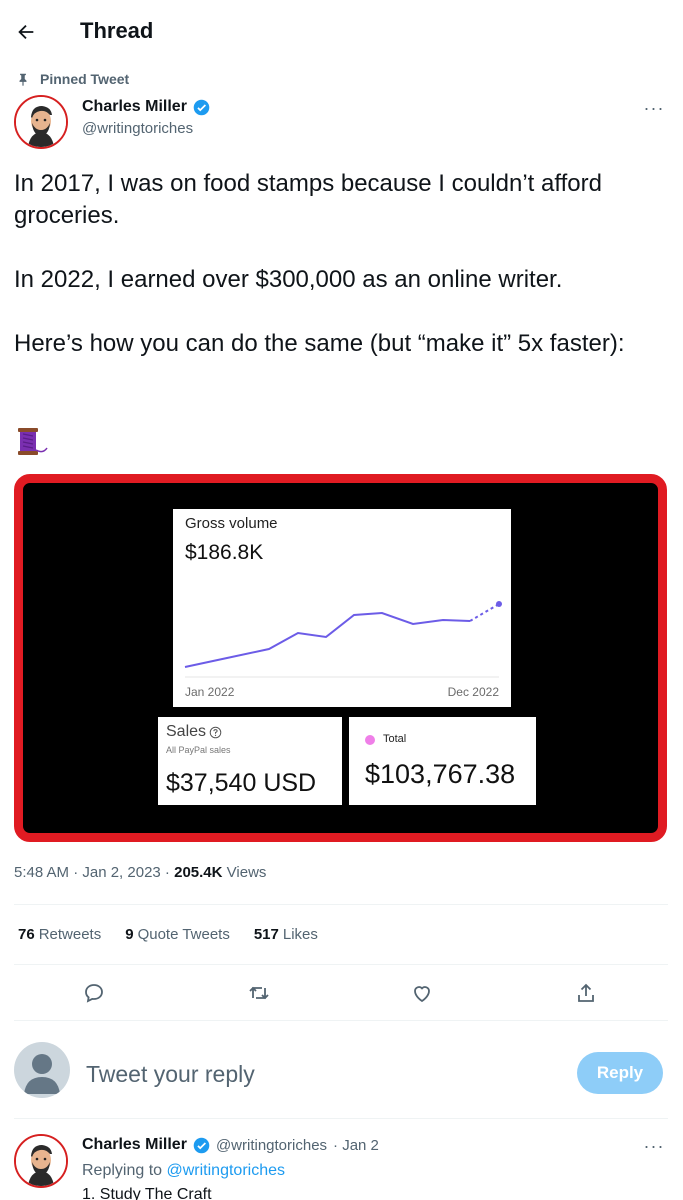  What do you see at coordinates (473, 692) in the screenshot?
I see `axis-end-label: Dec 2022` at bounding box center [473, 692].